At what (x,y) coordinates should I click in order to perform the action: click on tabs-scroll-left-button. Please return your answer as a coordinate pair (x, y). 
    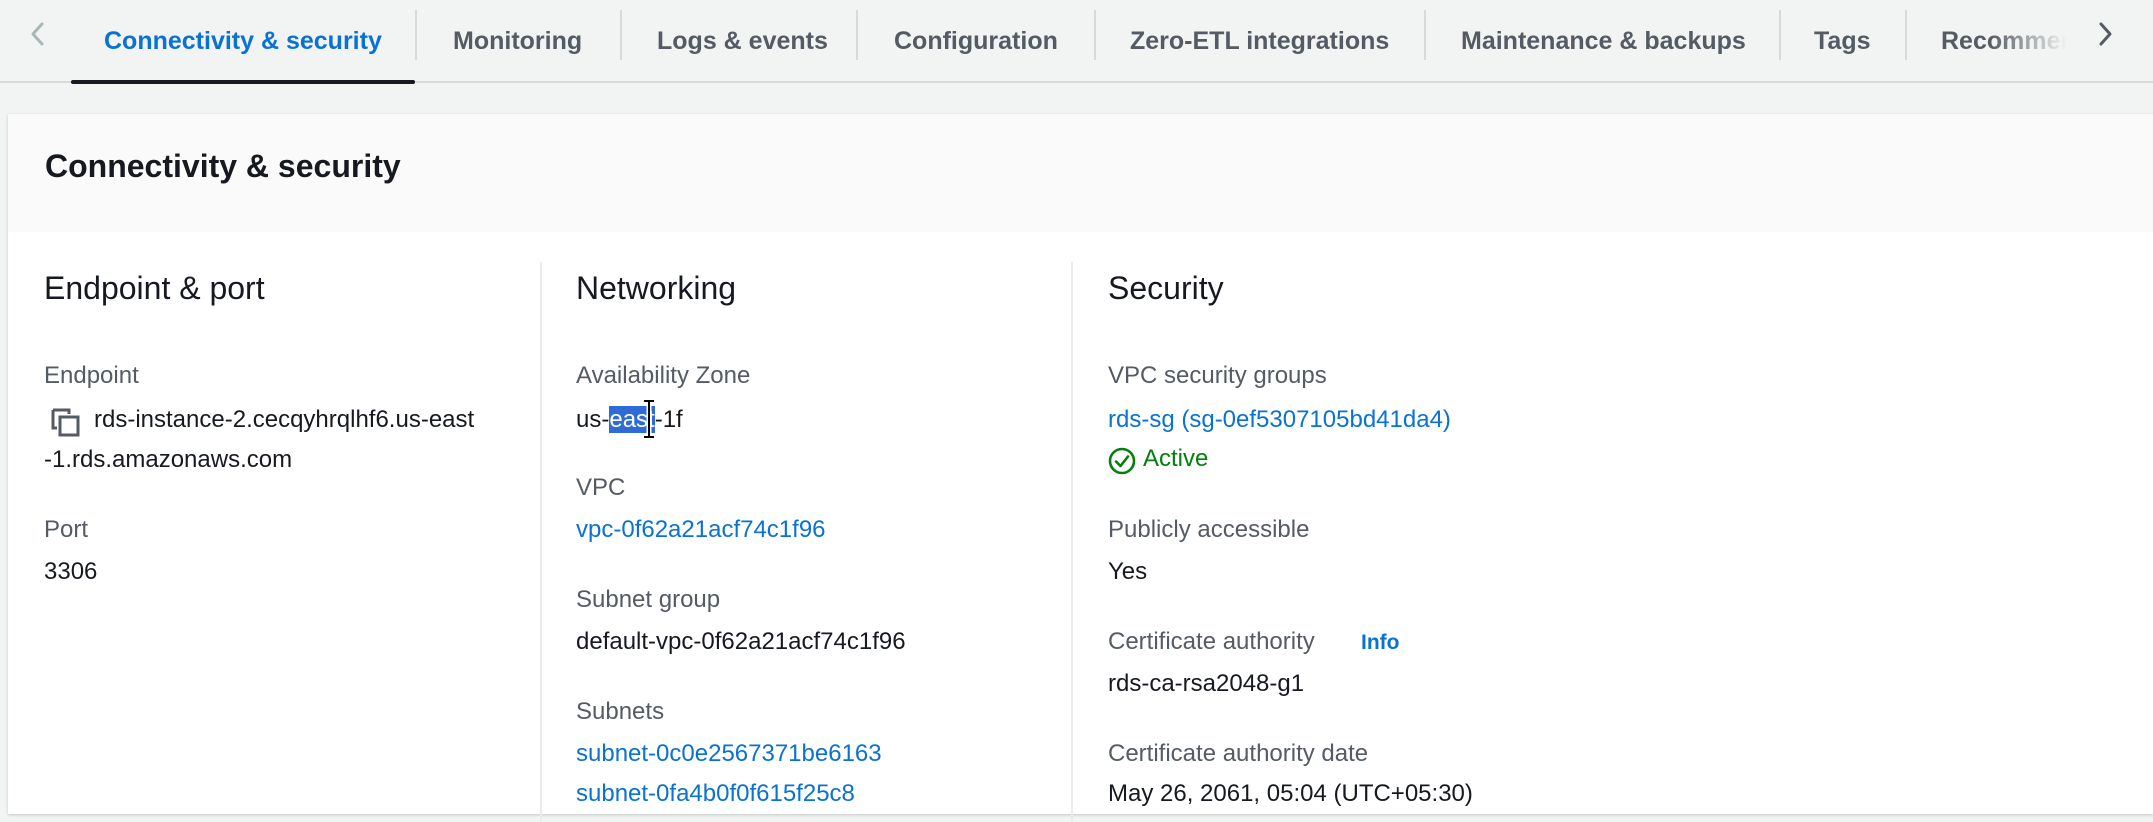
    Looking at the image, I should click on (38, 34).